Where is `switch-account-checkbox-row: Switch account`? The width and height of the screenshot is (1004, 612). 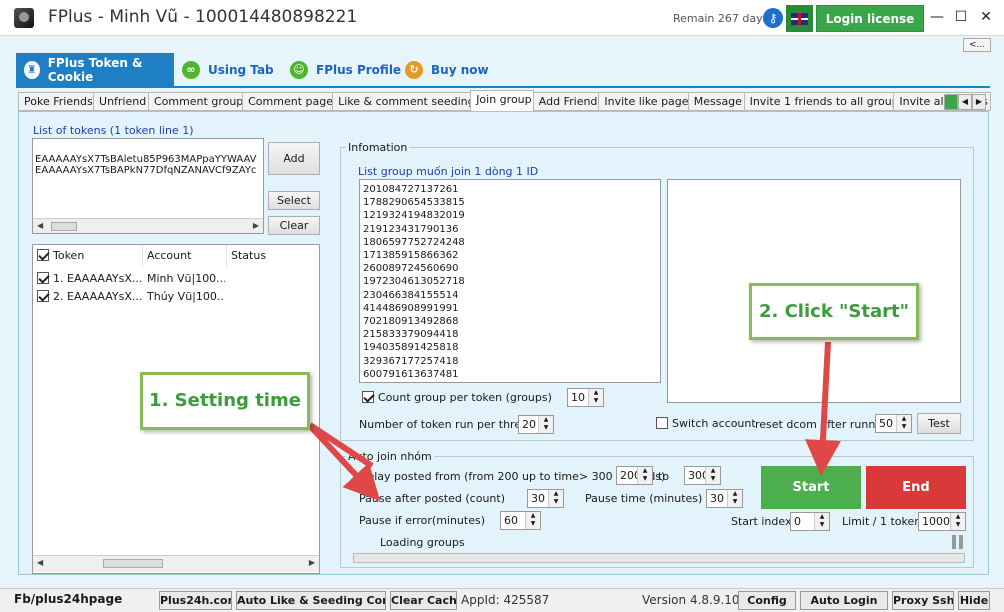 switch-account-checkbox-row: Switch account is located at coordinates (706, 423).